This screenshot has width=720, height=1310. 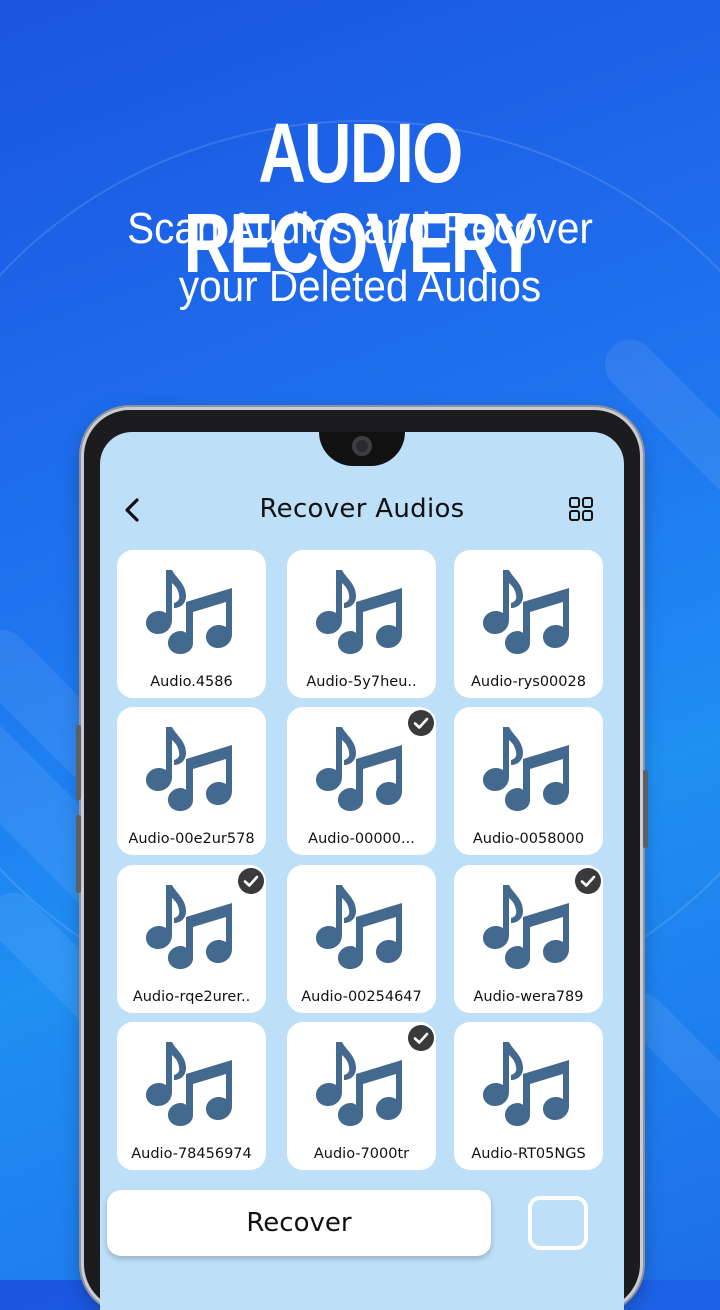 I want to click on audio-item-name: Audio-rys00028, so click(x=528, y=682).